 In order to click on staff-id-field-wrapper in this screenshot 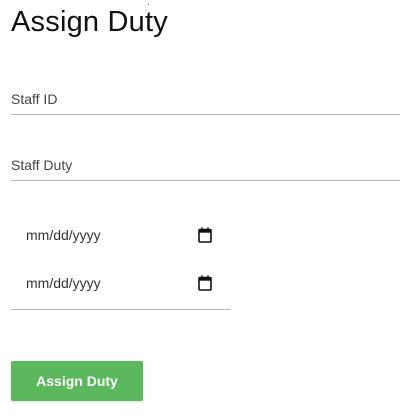, I will do `click(205, 99)`.